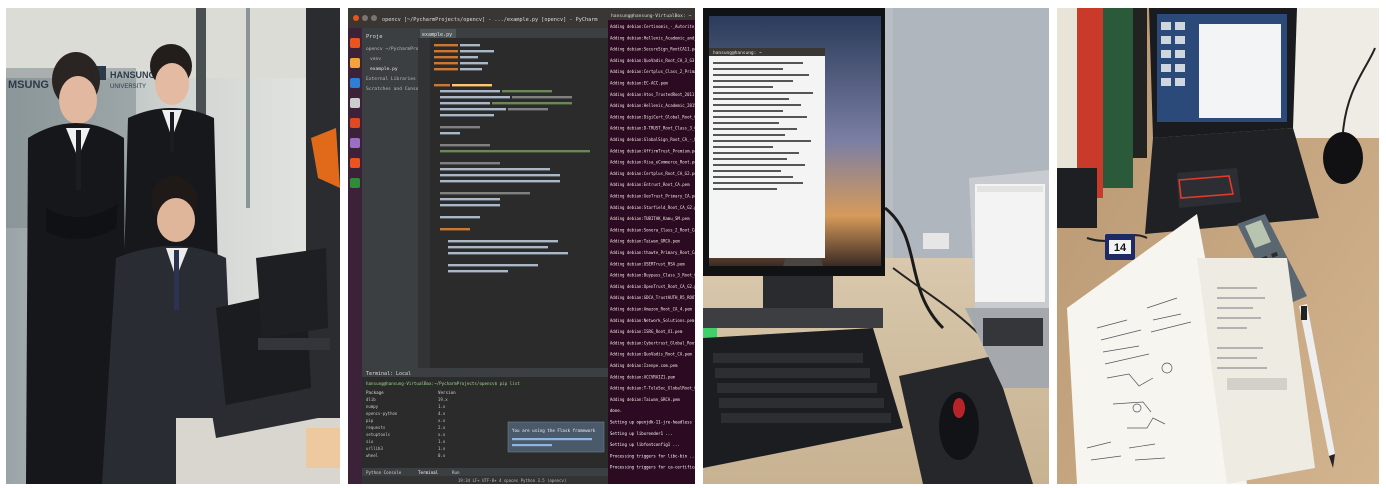  What do you see at coordinates (372, 455) in the screenshot?
I see `pip-package-name: wheel` at bounding box center [372, 455].